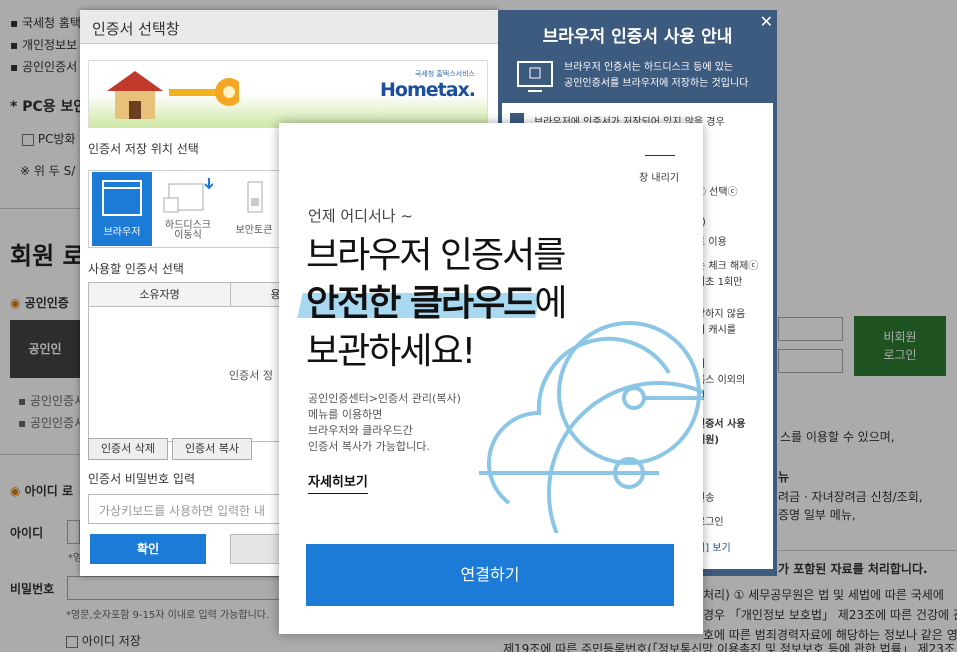 Image resolution: width=957 pixels, height=652 pixels. I want to click on cert-table-empty: 인증서 정, so click(251, 375).